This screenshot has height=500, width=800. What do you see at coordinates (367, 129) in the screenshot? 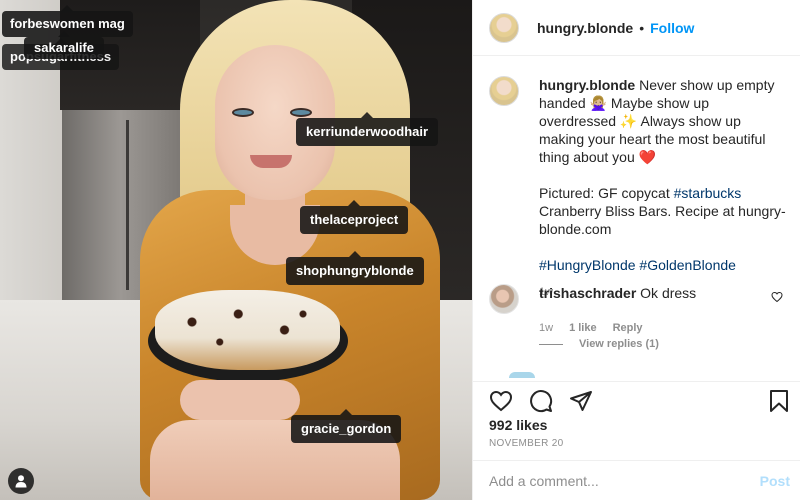
I see `tag-kerriunderwoodhair: kerriunderwoodhair` at bounding box center [367, 129].